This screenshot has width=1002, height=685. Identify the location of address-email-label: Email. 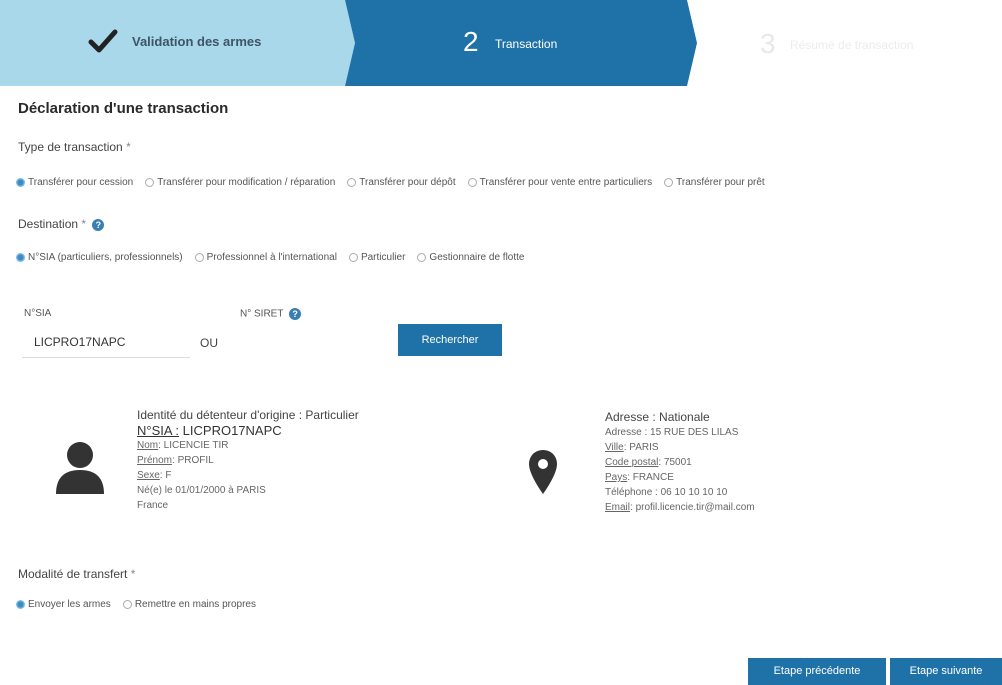
(618, 507).